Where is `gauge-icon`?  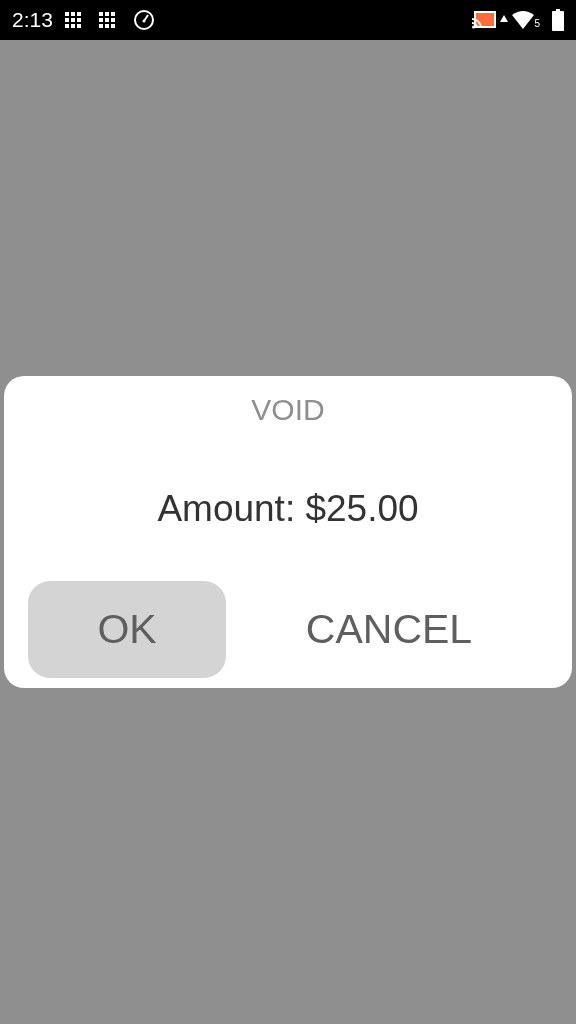
gauge-icon is located at coordinates (143, 20).